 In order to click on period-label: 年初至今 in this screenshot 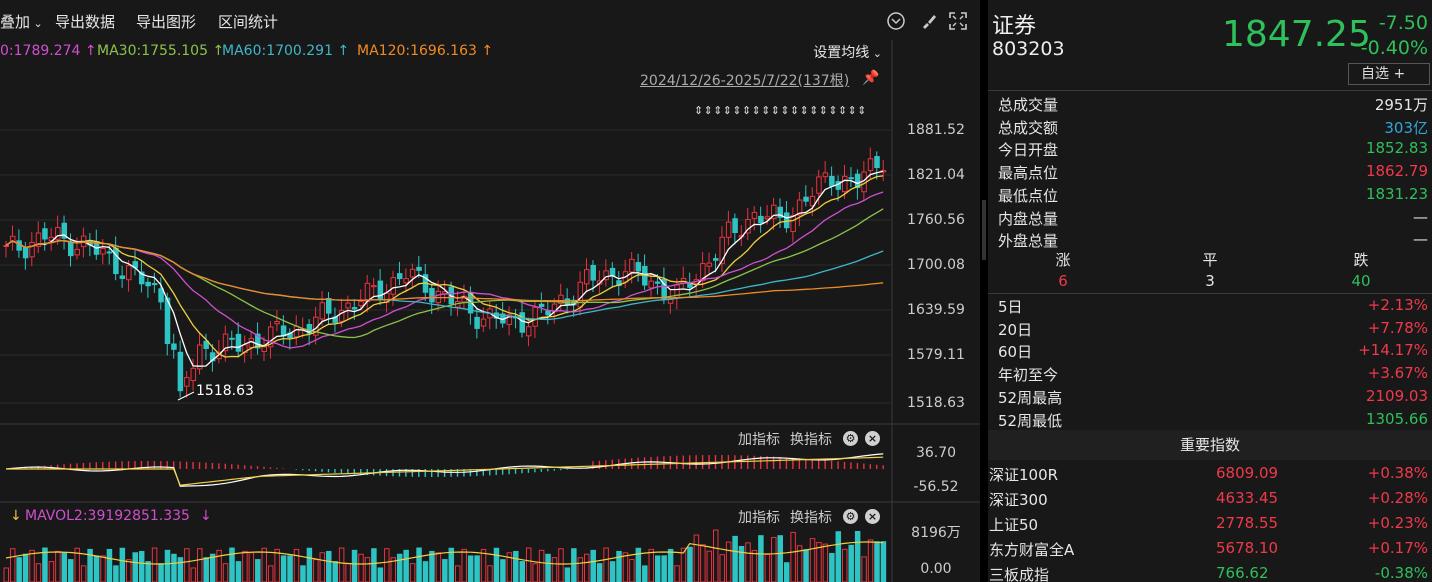, I will do `click(1028, 375)`.